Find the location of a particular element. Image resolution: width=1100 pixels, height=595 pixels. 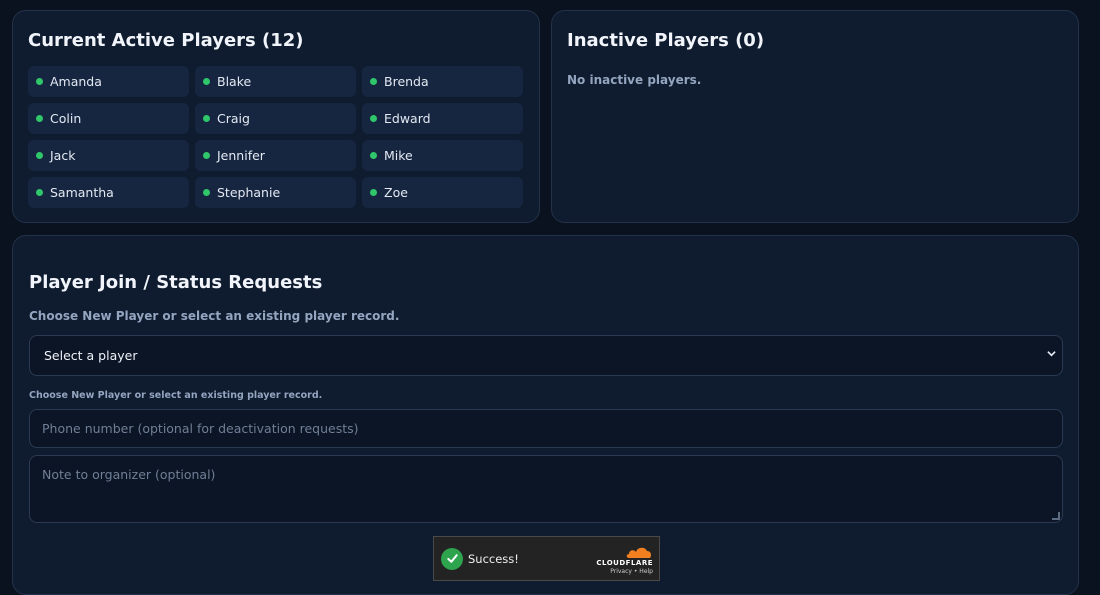

player-chip: Craig is located at coordinates (275, 118).